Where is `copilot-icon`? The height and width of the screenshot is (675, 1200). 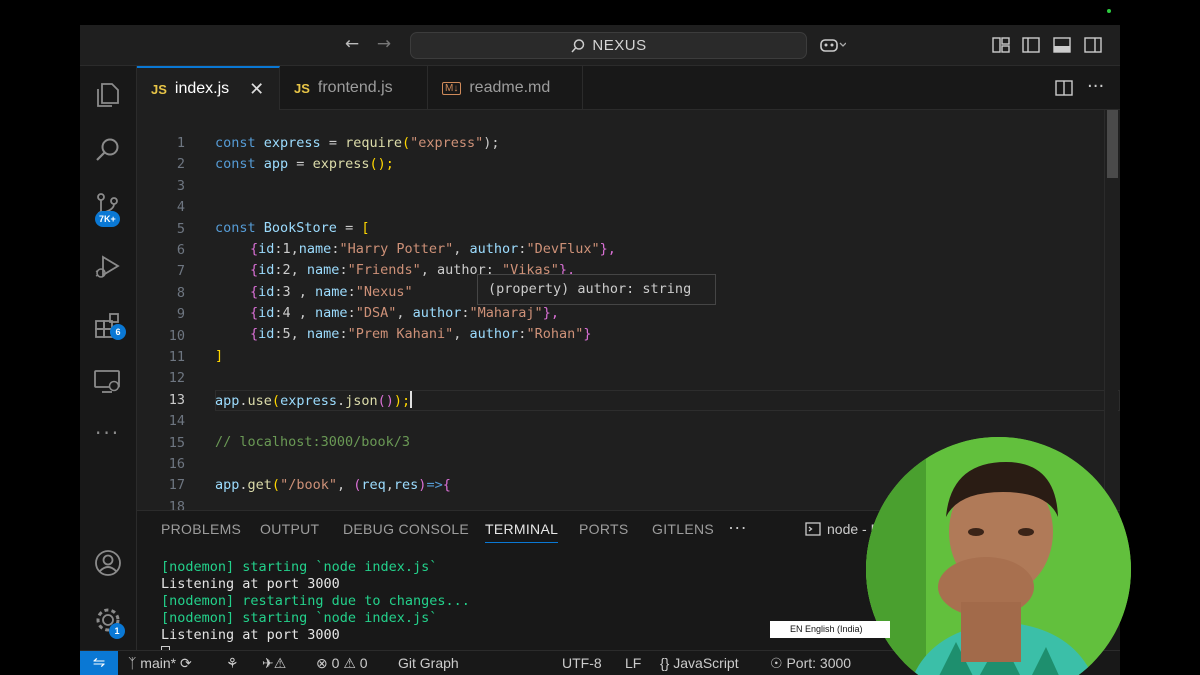 copilot-icon is located at coordinates (833, 45).